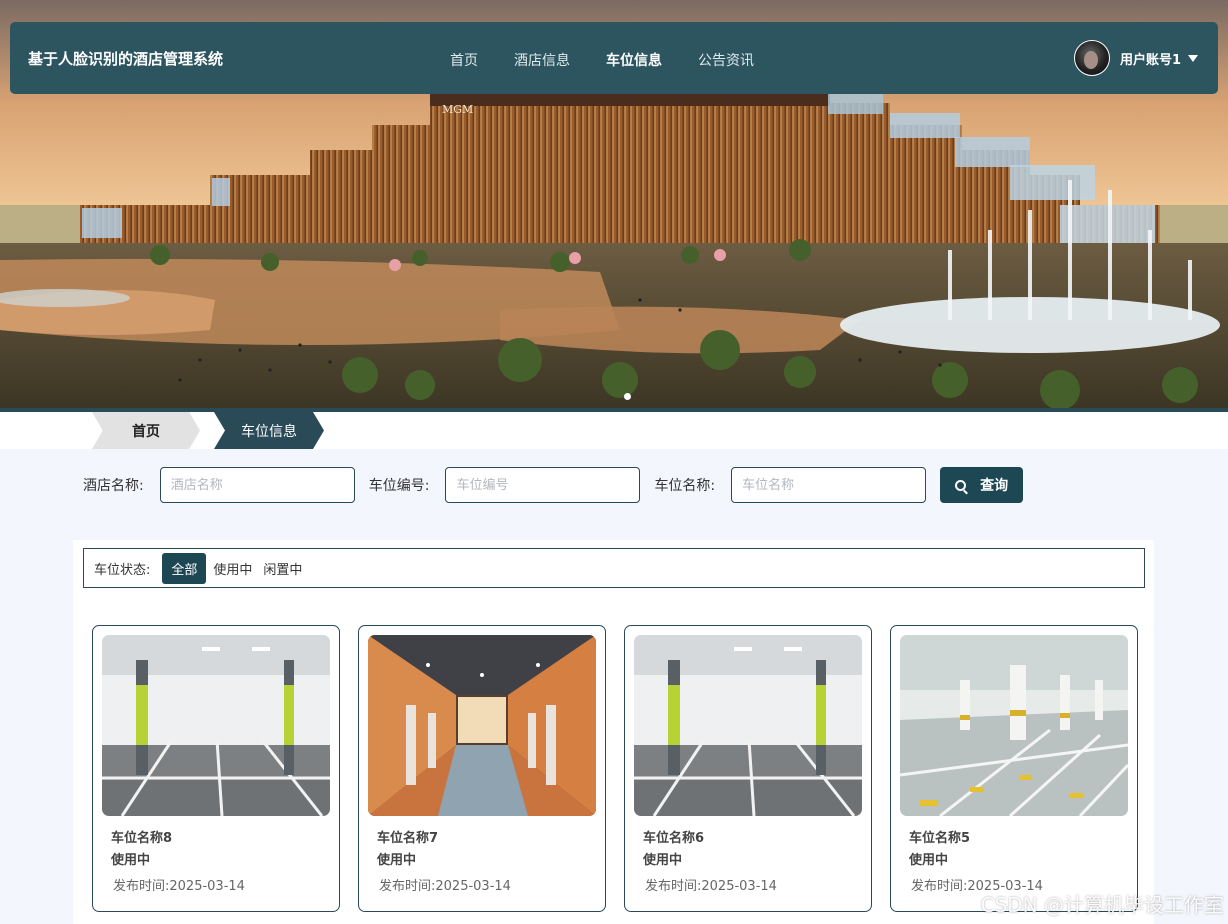 This screenshot has height=924, width=1228. I want to click on search-button: 查询, so click(982, 485).